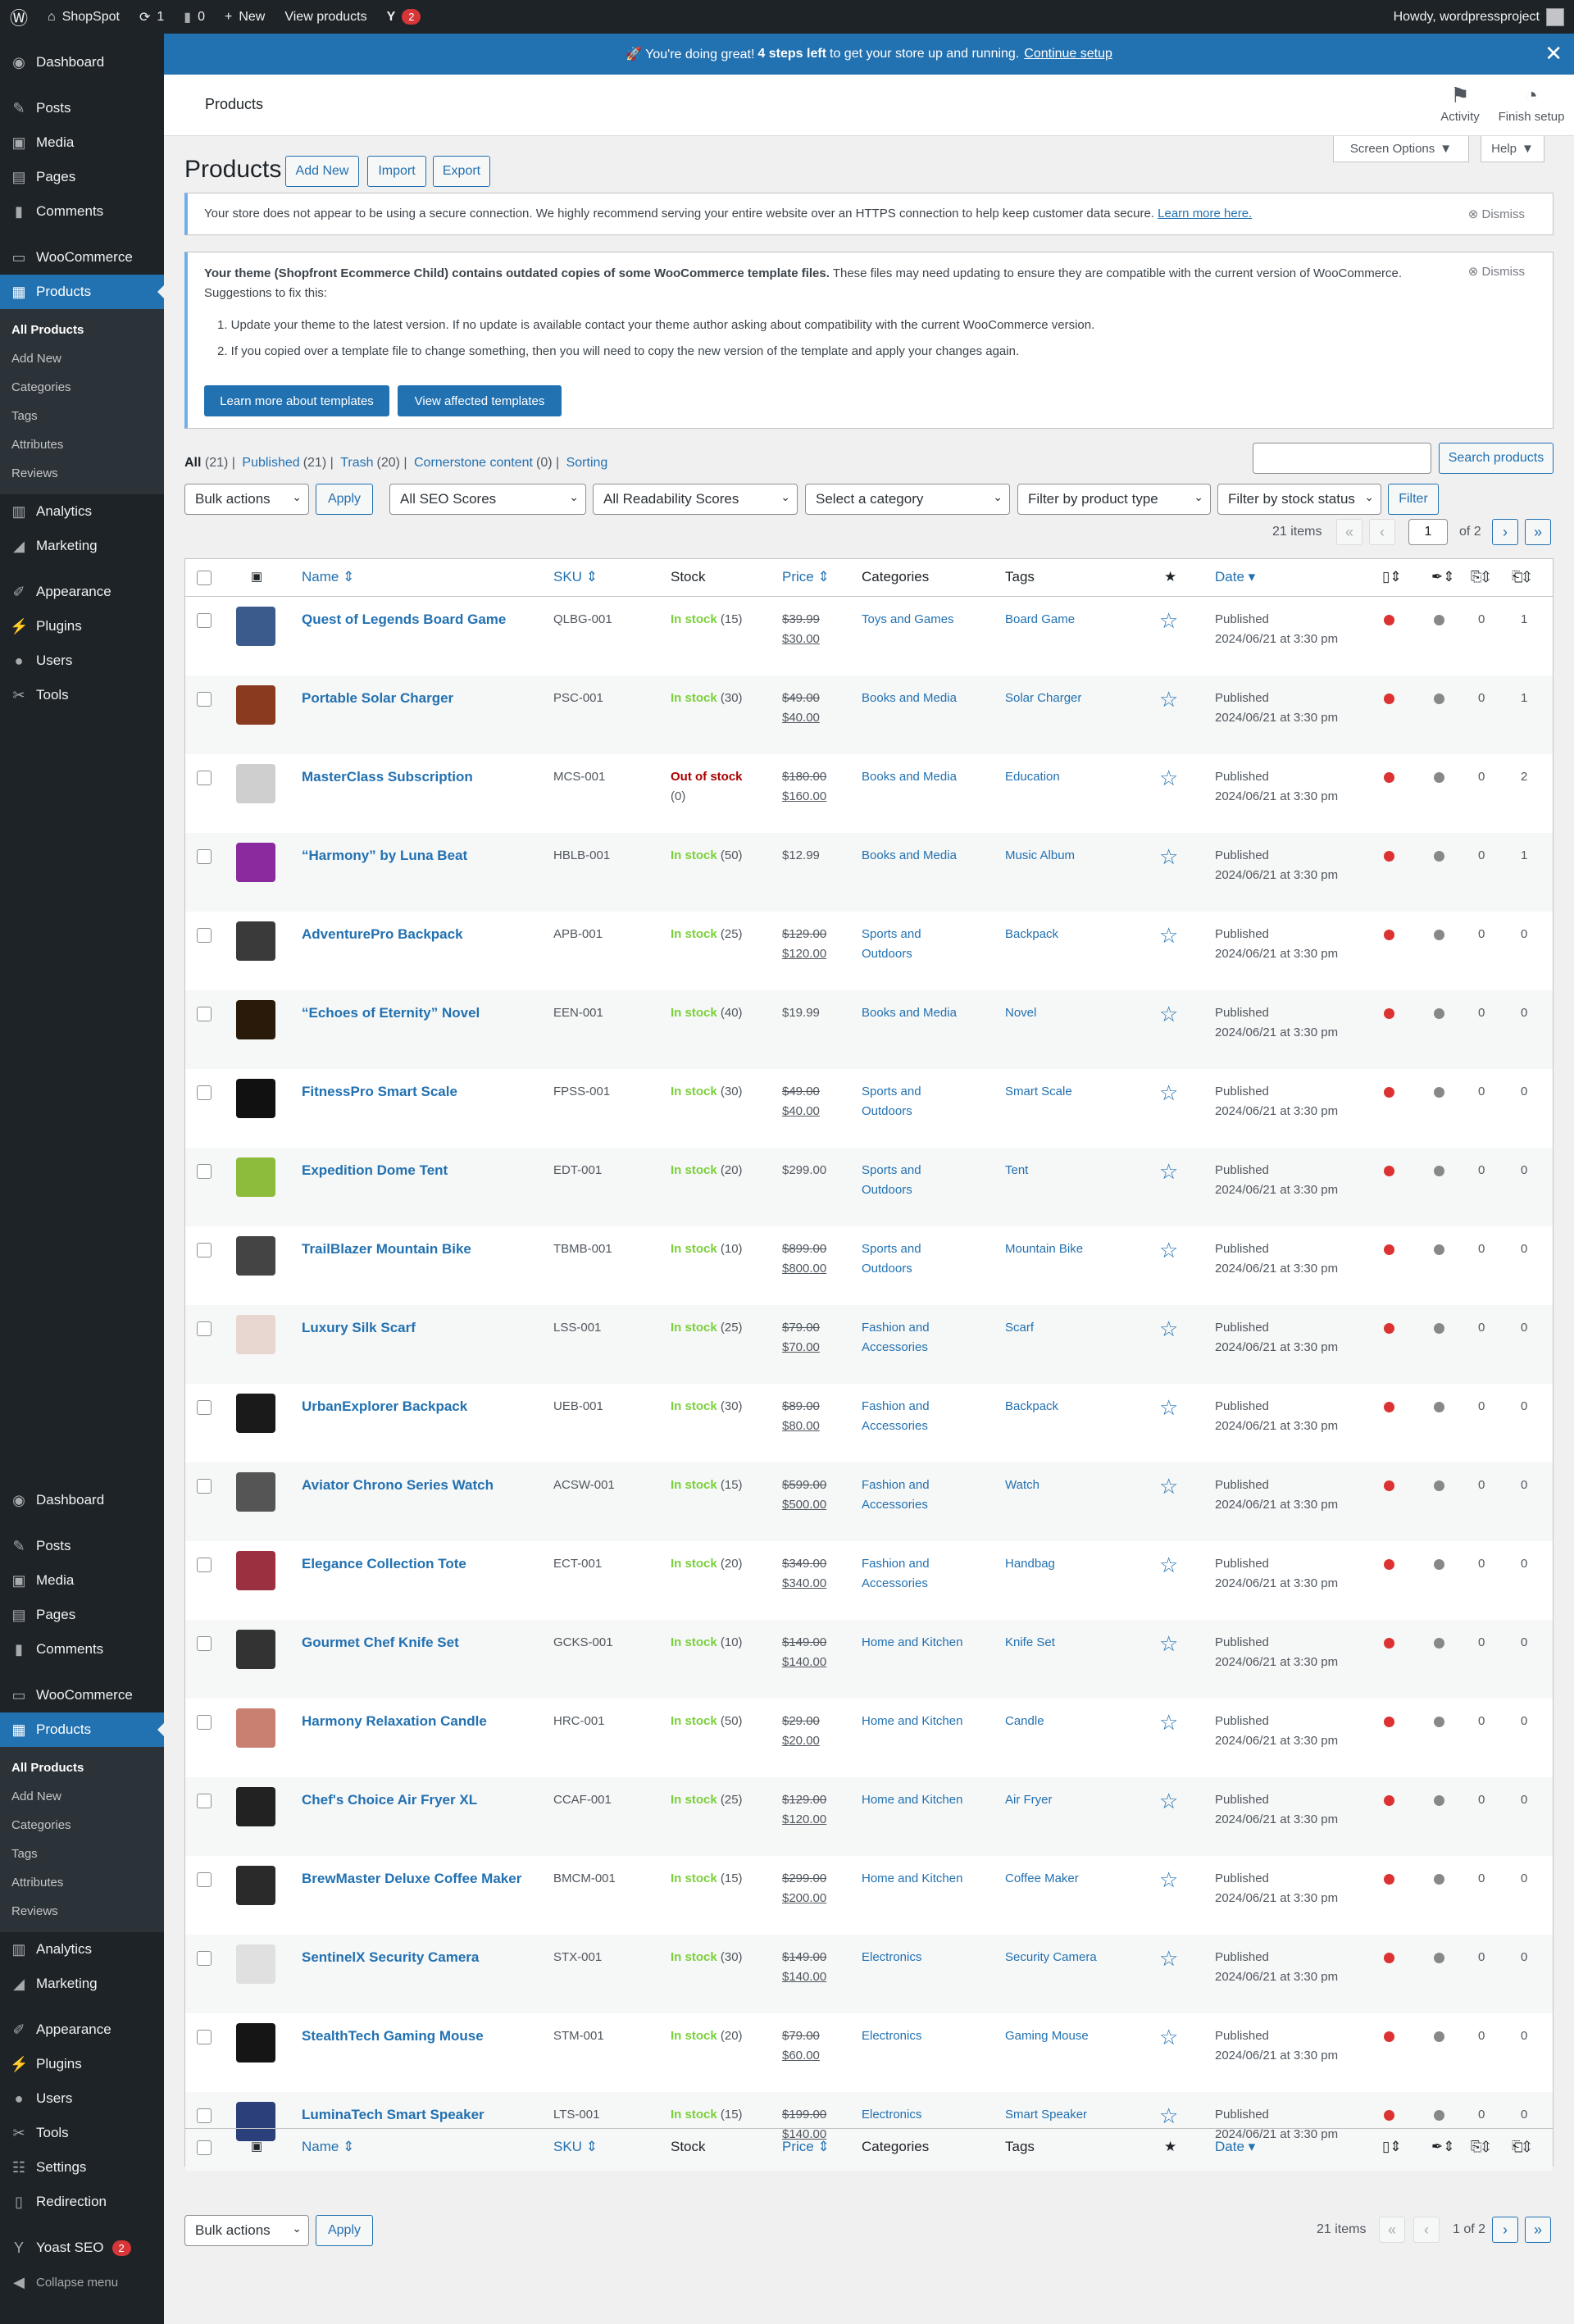 The image size is (1574, 2324). I want to click on new-content-link: + New, so click(245, 17).